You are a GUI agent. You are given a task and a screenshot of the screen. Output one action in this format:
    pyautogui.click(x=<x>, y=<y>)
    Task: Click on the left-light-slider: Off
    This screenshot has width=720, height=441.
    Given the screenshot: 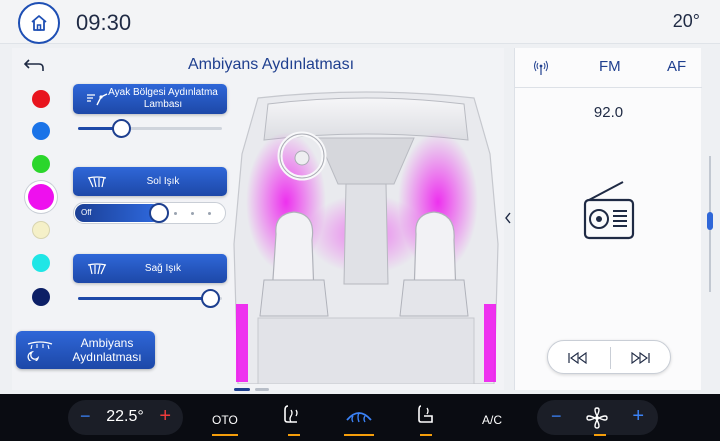 What is the action you would take?
    pyautogui.click(x=149, y=213)
    